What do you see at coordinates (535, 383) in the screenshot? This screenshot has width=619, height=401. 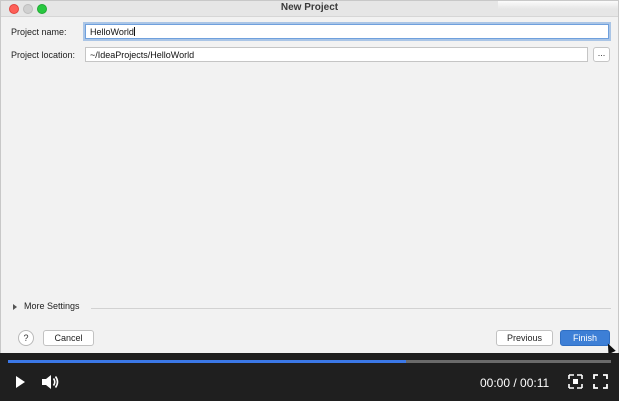 I see `duration: 00:11` at bounding box center [535, 383].